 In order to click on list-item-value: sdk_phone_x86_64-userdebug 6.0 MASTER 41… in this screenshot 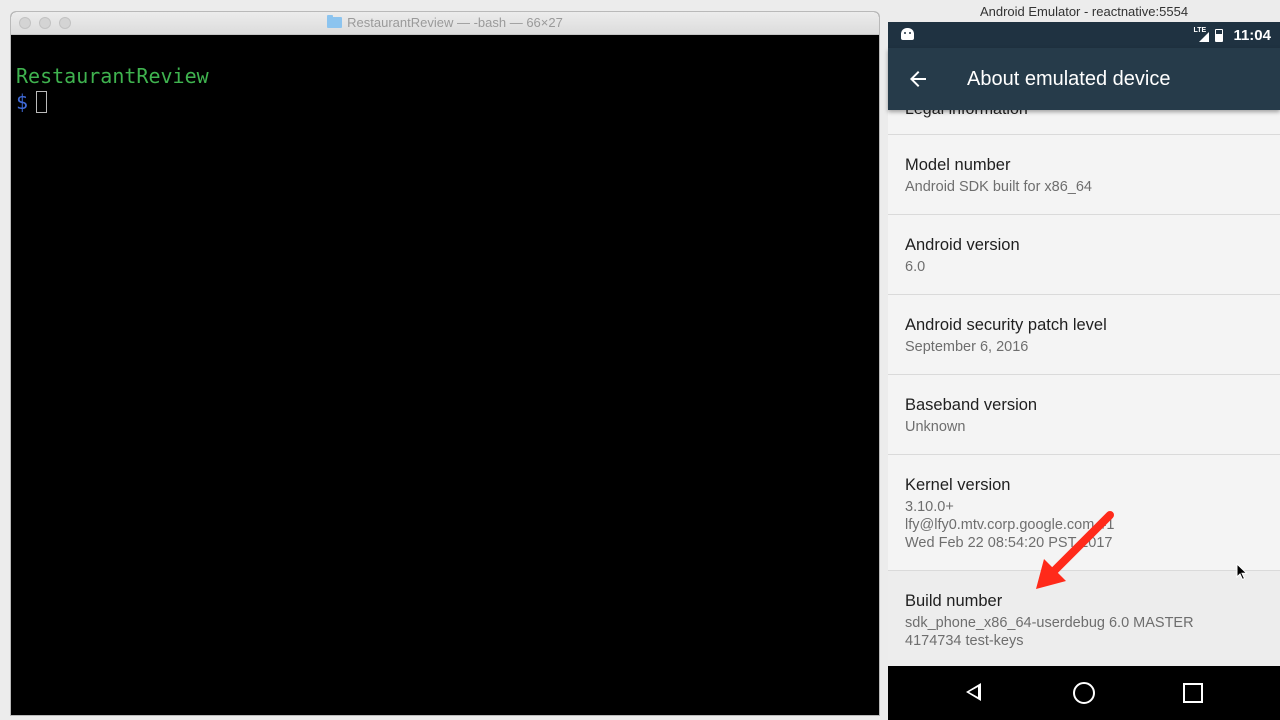, I will do `click(1084, 632)`.